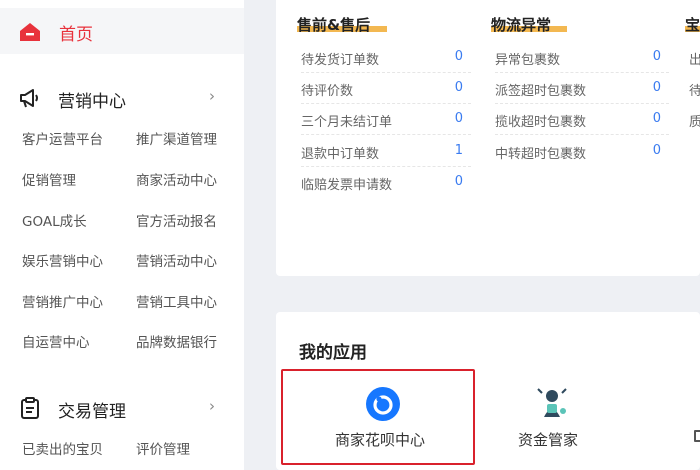  What do you see at coordinates (176, 260) in the screenshot?
I see `sidebar-link: 营销活动中心` at bounding box center [176, 260].